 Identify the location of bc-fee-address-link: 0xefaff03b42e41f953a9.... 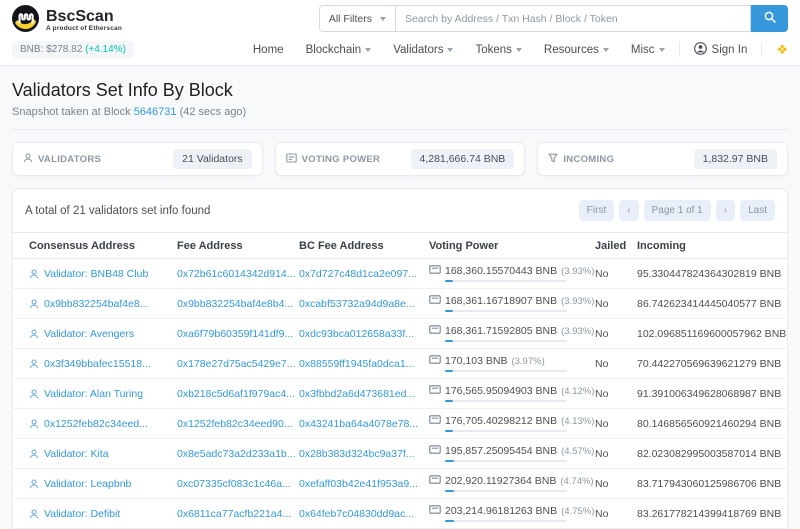
(358, 484).